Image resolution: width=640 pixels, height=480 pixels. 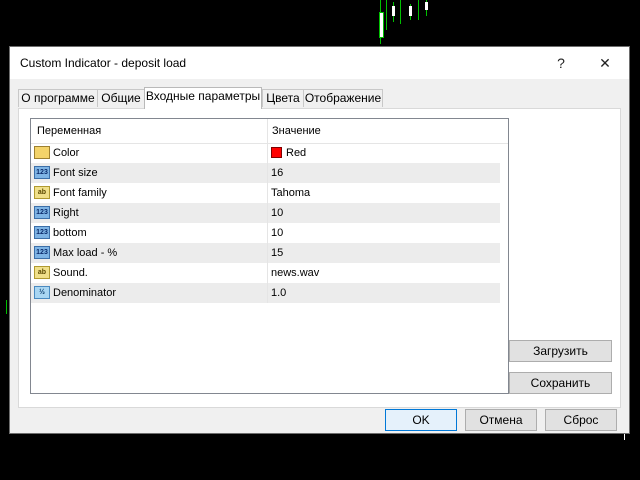 What do you see at coordinates (75, 173) in the screenshot?
I see `param-name: Font size` at bounding box center [75, 173].